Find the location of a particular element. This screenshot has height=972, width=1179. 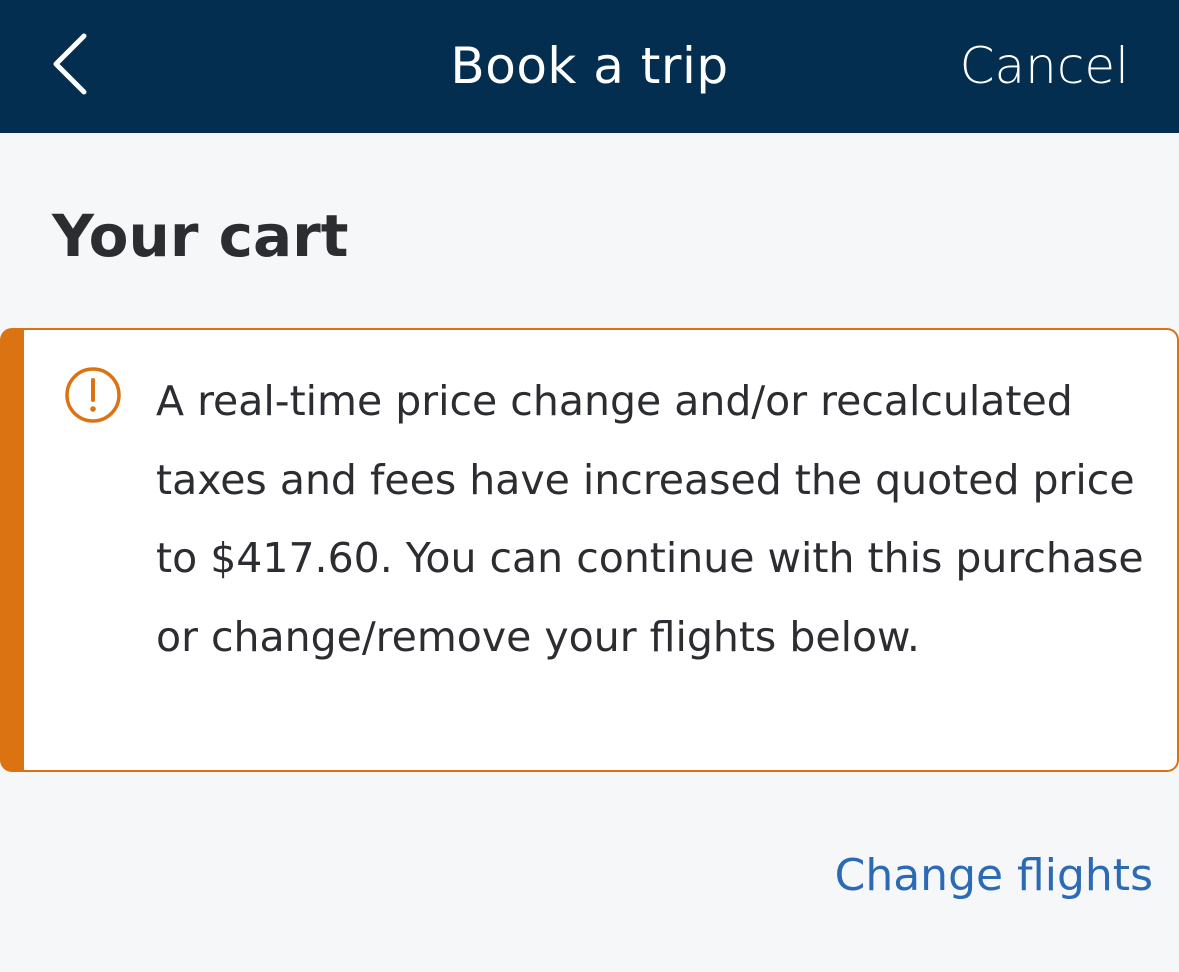

change-flights-link: Change flights is located at coordinates (994, 876).